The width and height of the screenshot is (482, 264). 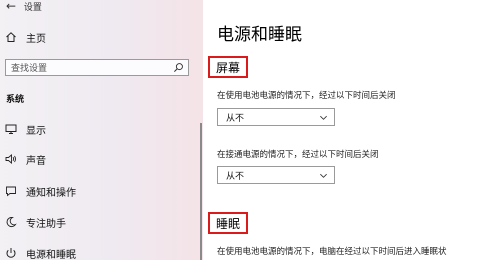 What do you see at coordinates (101, 37) in the screenshot?
I see `sidebar-item-home: 主页` at bounding box center [101, 37].